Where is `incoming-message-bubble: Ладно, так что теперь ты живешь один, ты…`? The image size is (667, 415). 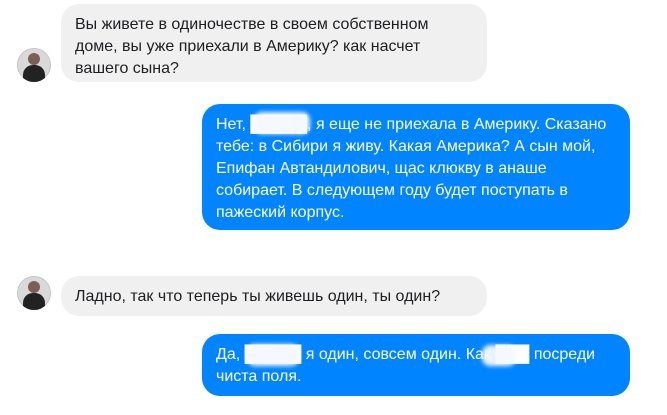 incoming-message-bubble: Ладно, так что теперь ты живешь один, ты… is located at coordinates (274, 296).